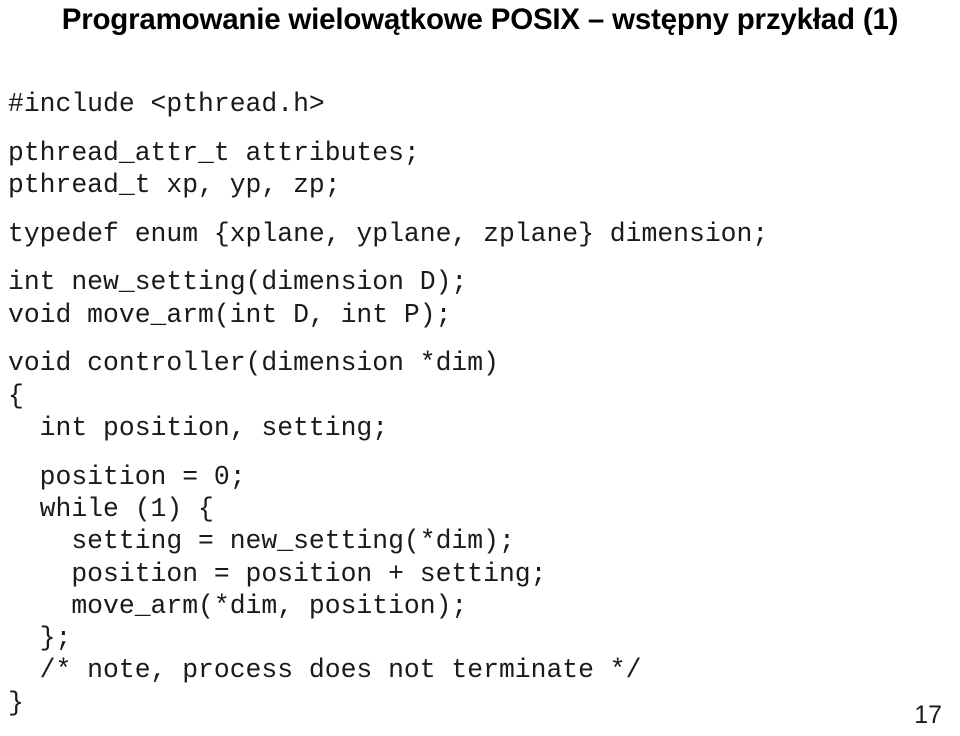  Describe the element at coordinates (198, 427) in the screenshot. I see `code-line: int position, setting;` at that location.